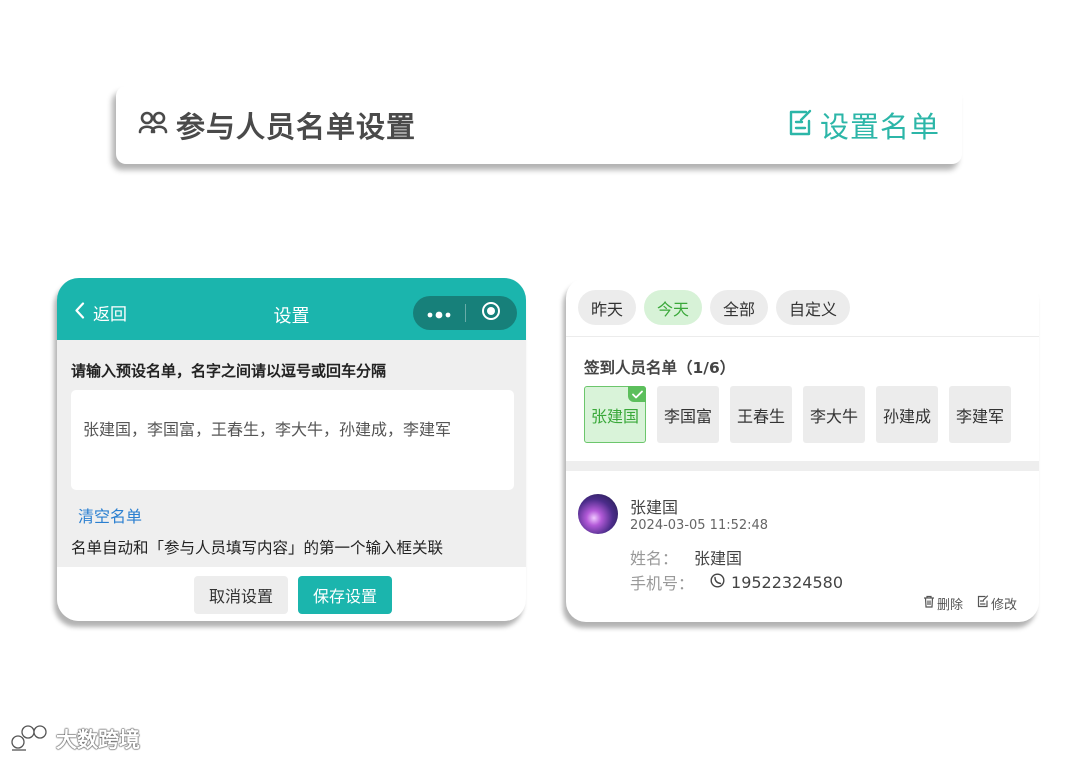  I want to click on date-filter-bar: 昨天 今天 全部 自定义, so click(714, 307).